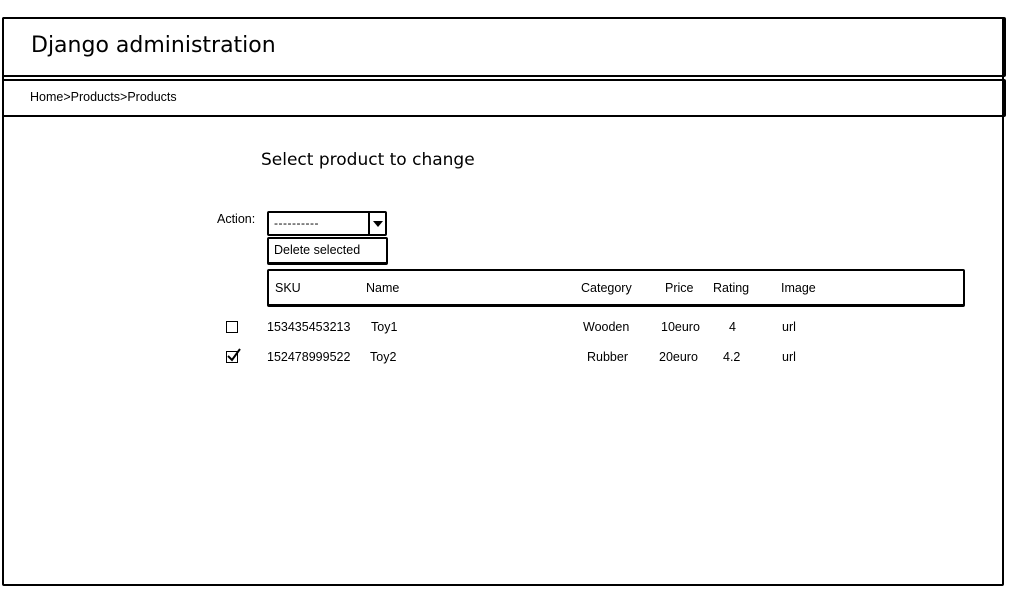  What do you see at coordinates (236, 219) in the screenshot?
I see `action-label: Action:` at bounding box center [236, 219].